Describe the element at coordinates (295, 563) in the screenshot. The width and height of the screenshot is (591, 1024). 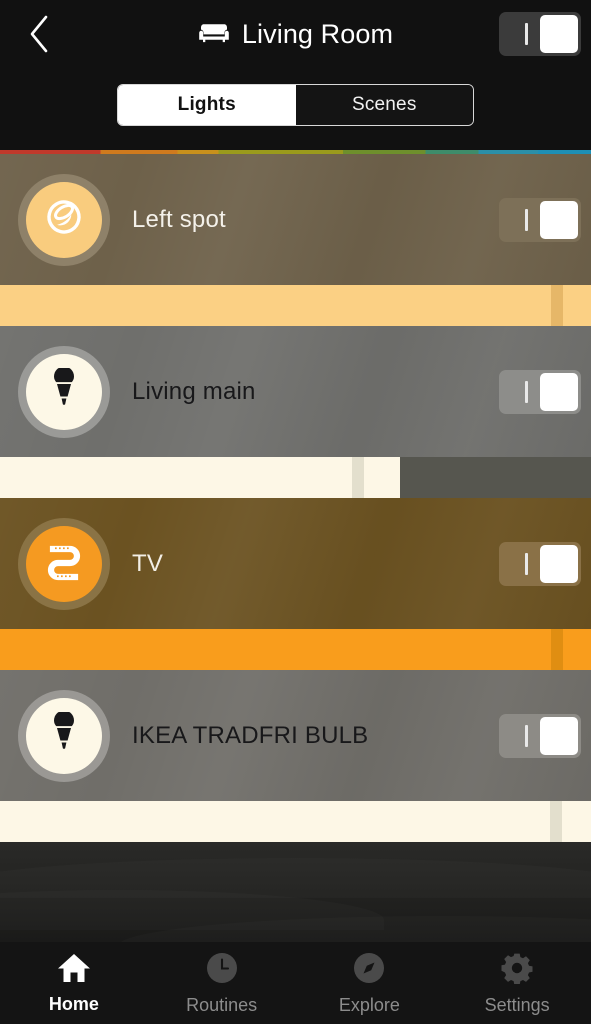
I see `light-row: TV` at that location.